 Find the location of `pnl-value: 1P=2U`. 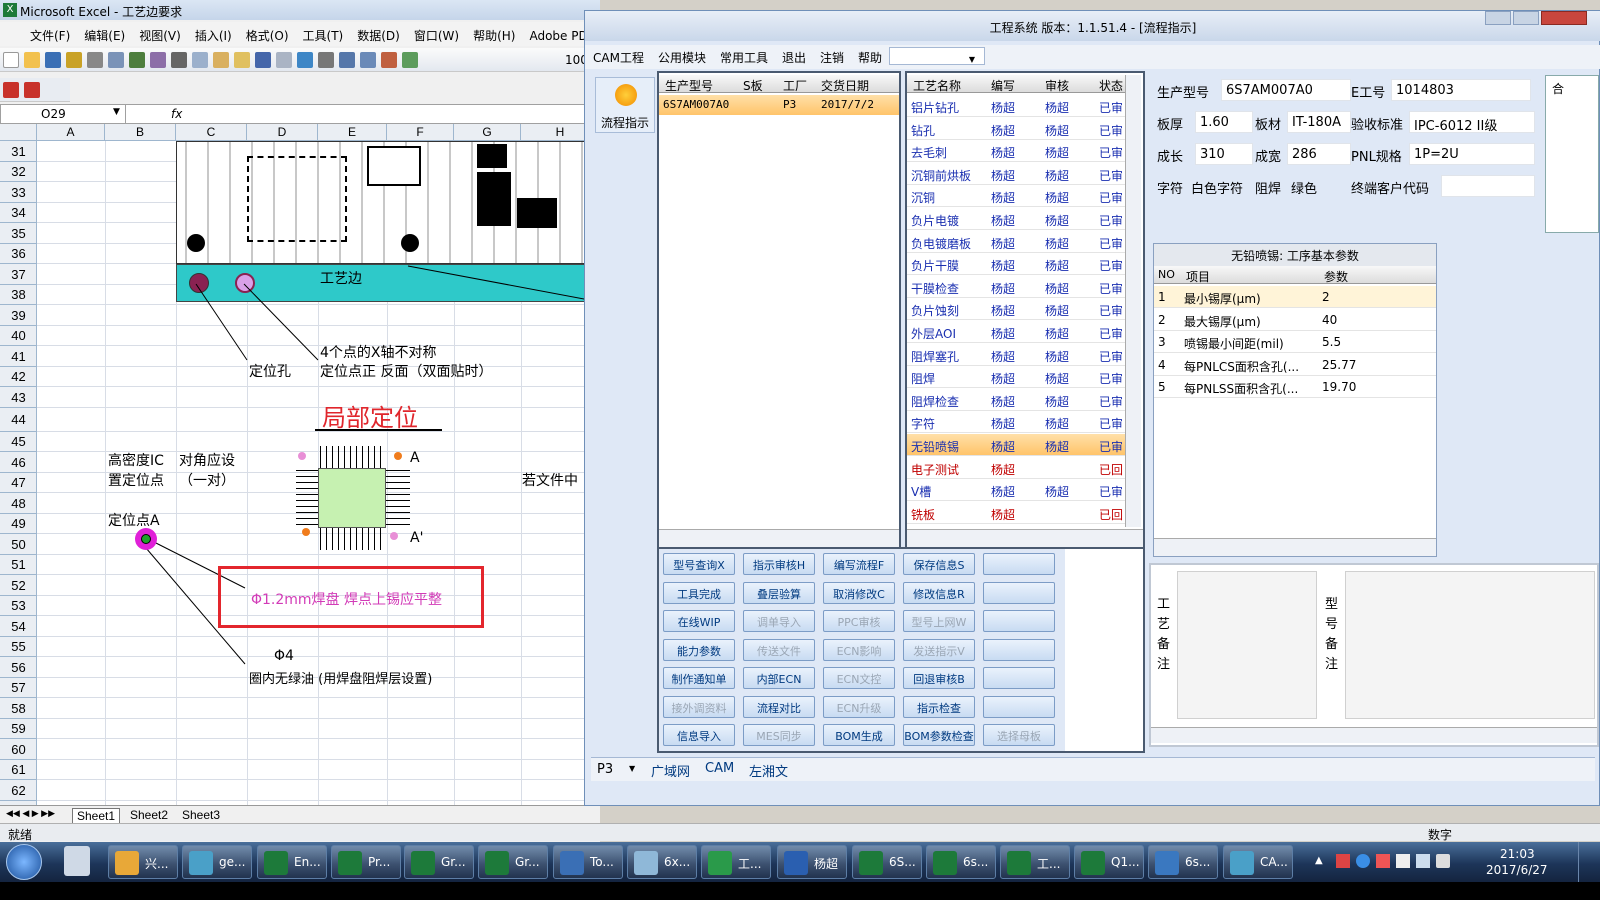

pnl-value: 1P=2U is located at coordinates (1472, 154).